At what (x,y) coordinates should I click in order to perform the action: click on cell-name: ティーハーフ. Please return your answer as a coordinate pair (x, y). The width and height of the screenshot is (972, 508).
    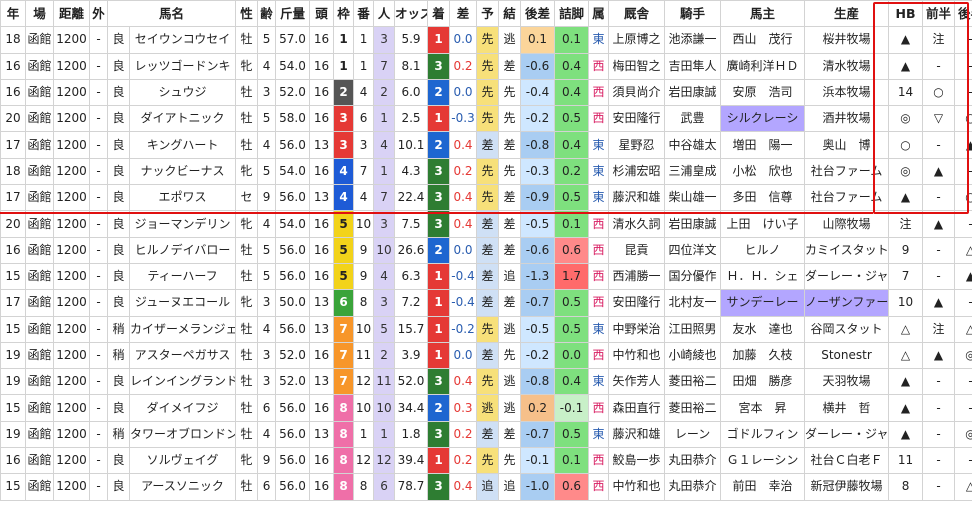
    Looking at the image, I should click on (182, 276).